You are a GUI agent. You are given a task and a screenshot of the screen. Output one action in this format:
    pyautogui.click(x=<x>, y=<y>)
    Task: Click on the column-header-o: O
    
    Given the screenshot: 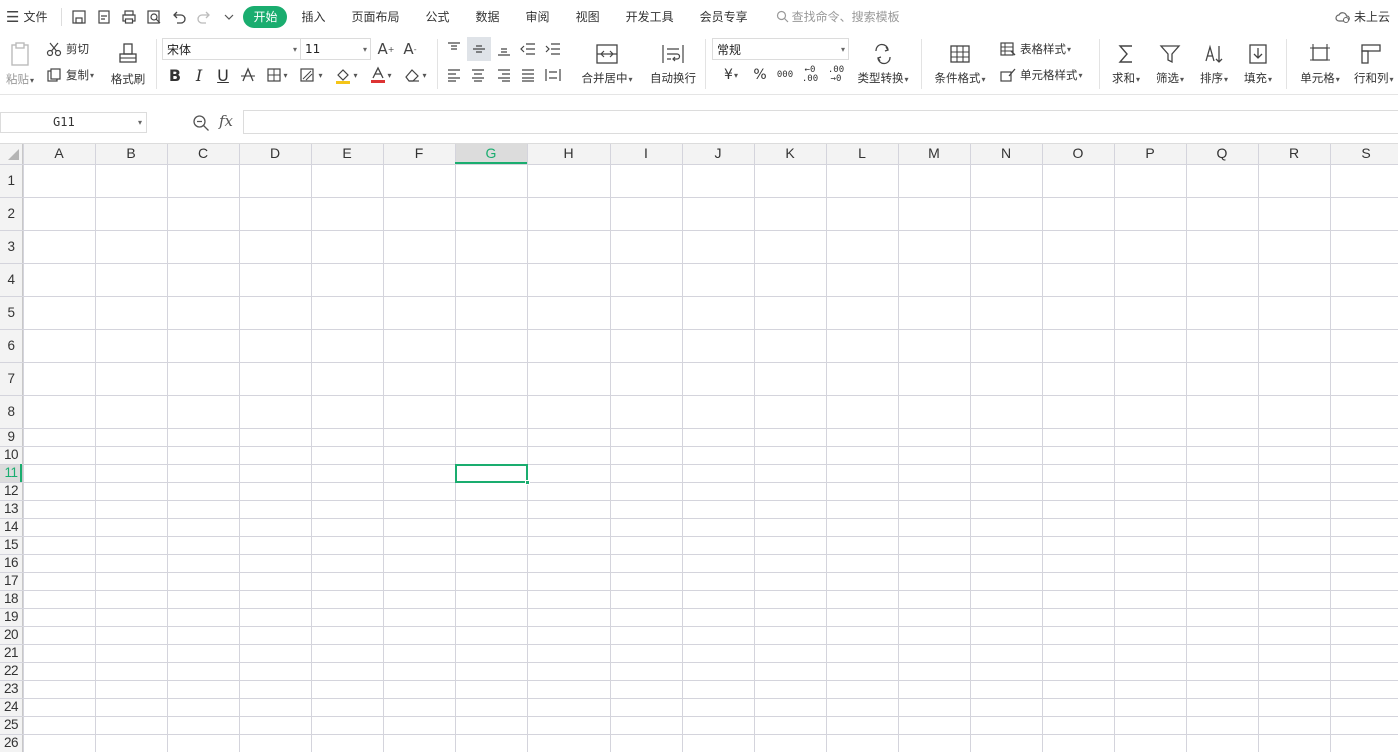 What is the action you would take?
    pyautogui.click(x=1078, y=153)
    